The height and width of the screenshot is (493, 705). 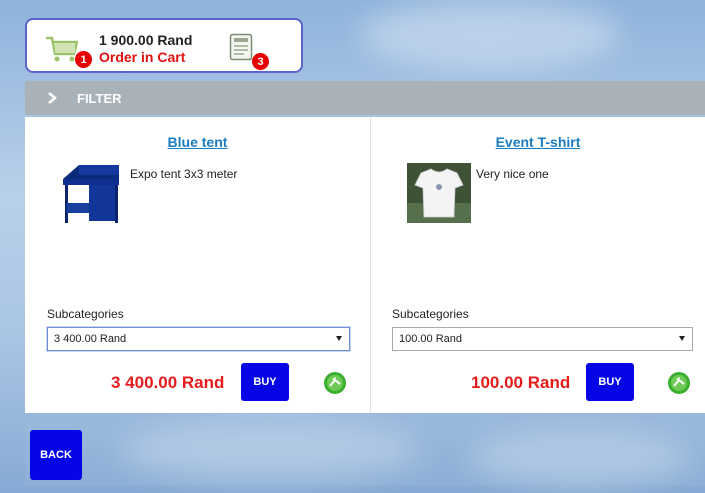 I want to click on orders-count-badge: 3, so click(x=260, y=61).